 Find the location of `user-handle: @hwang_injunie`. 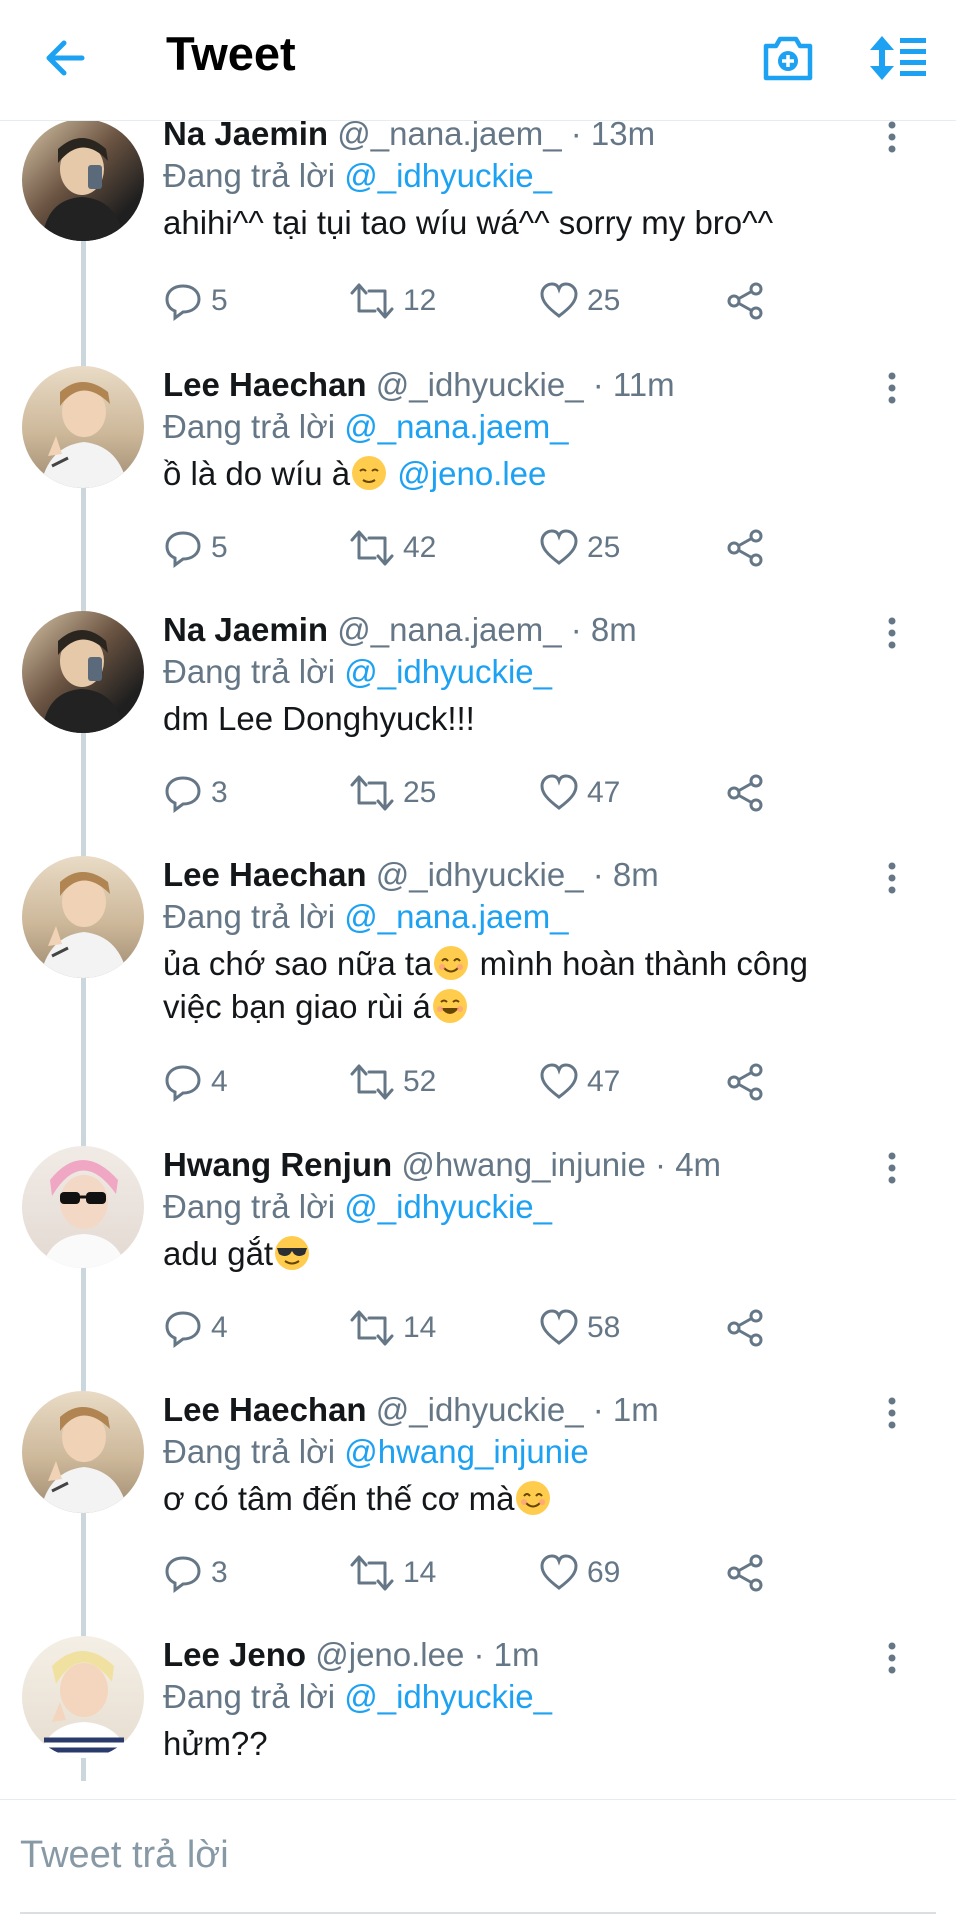

user-handle: @hwang_injunie is located at coordinates (523, 1164).